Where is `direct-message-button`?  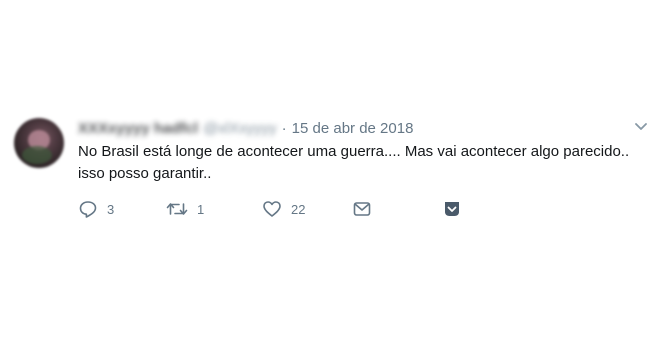 direct-message-button is located at coordinates (362, 209).